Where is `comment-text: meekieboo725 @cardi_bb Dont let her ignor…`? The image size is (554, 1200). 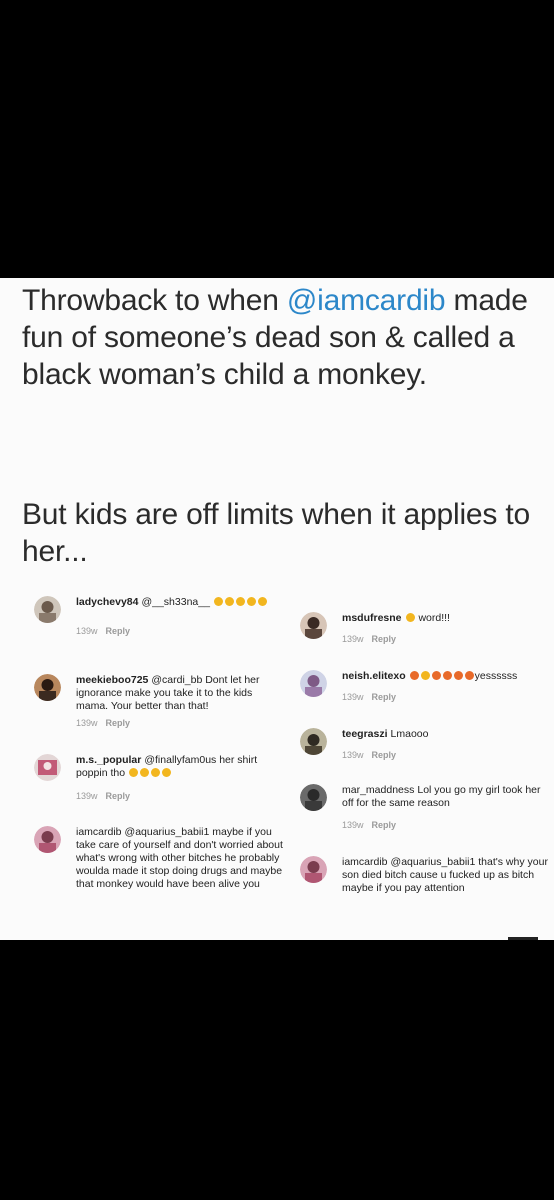 comment-text: meekieboo725 @cardi_bb Dont let her ignor… is located at coordinates (181, 693).